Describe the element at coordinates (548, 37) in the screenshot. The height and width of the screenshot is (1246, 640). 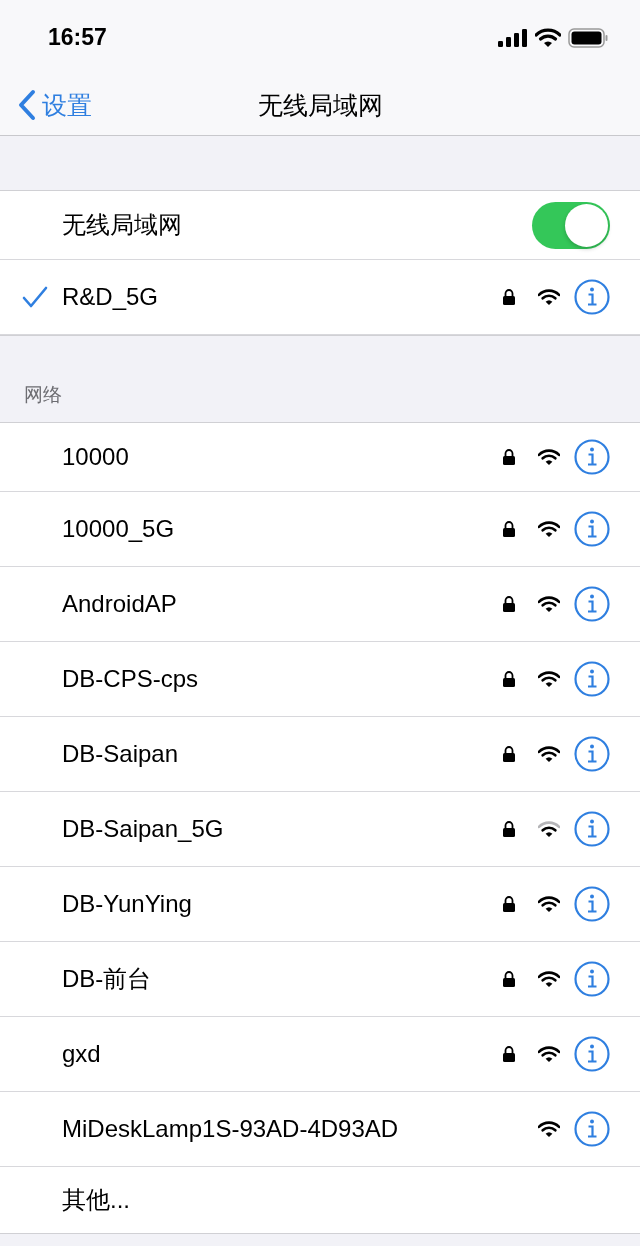
I see `wifi-icon` at that location.